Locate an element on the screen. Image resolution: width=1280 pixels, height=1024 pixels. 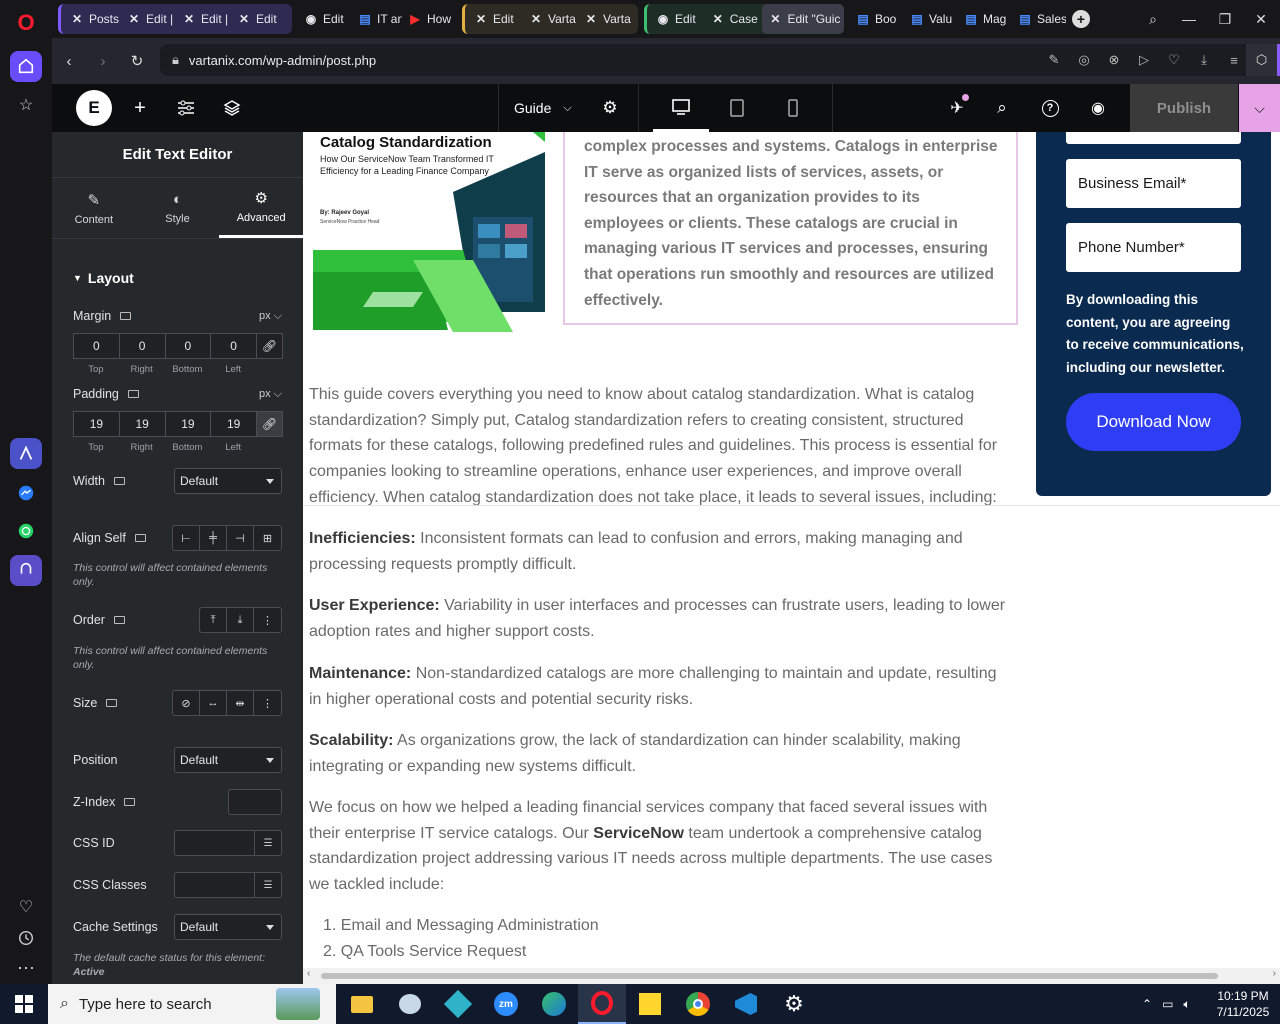
align-start-icon: ⊢ is located at coordinates (186, 538).